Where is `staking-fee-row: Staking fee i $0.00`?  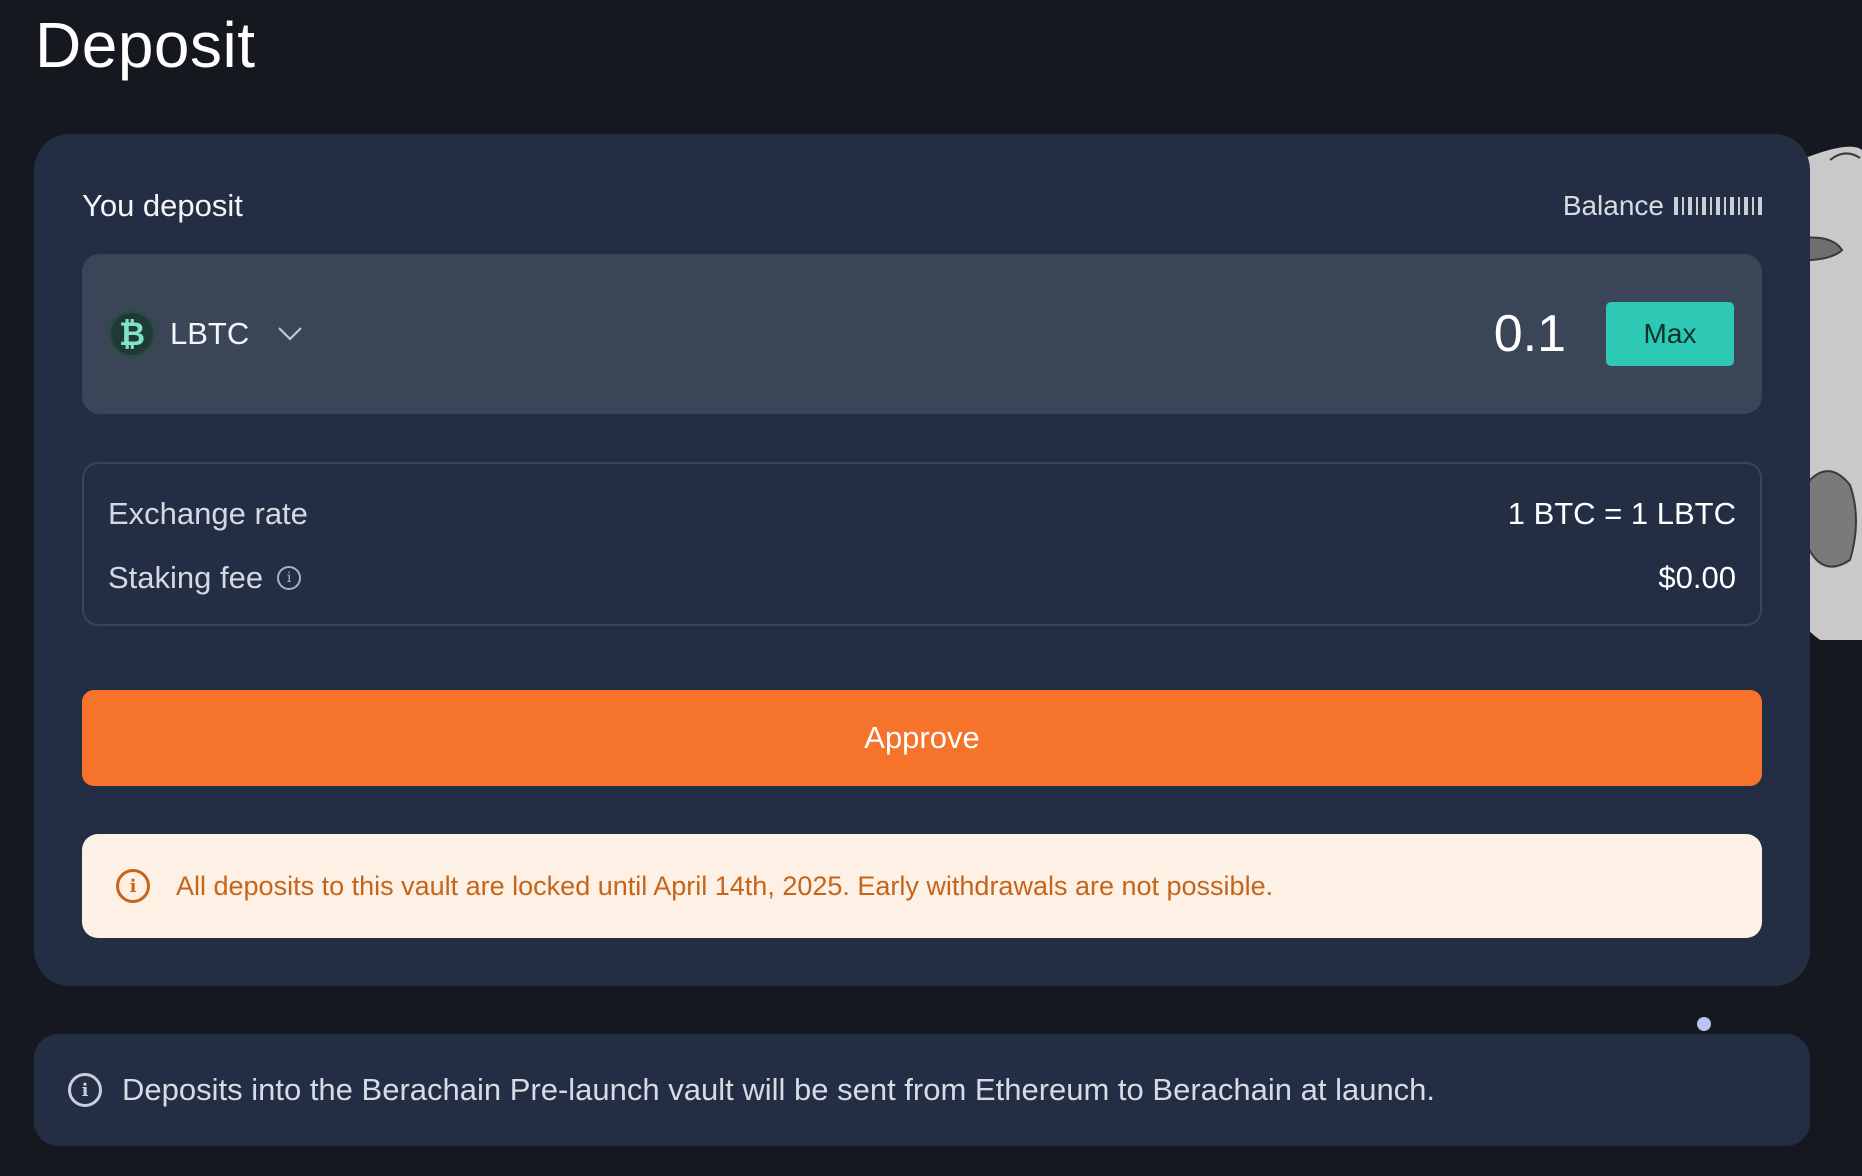 staking-fee-row: Staking fee i $0.00 is located at coordinates (922, 578).